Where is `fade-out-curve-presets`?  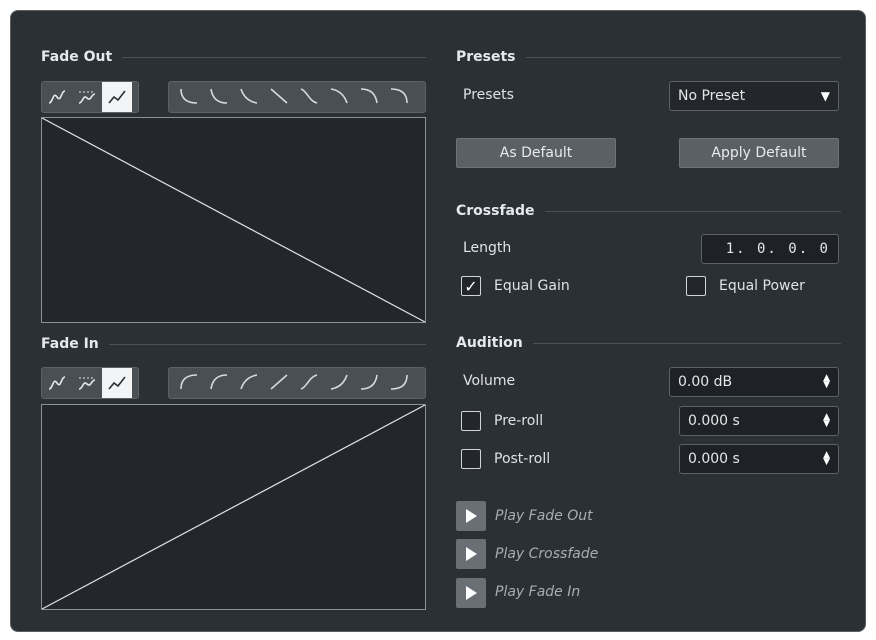 fade-out-curve-presets is located at coordinates (297, 97).